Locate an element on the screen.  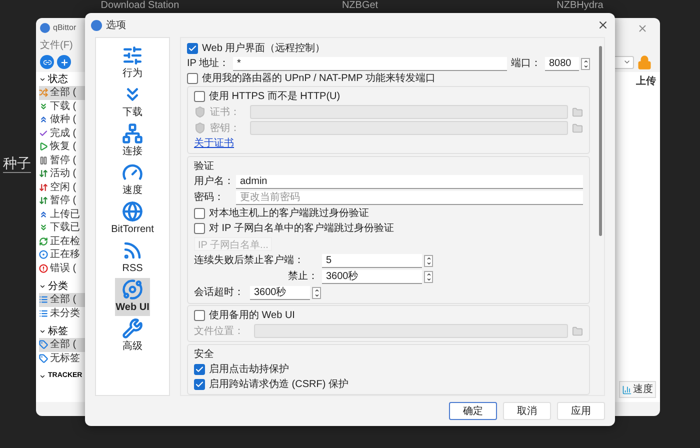
key-field is located at coordinates (409, 128).